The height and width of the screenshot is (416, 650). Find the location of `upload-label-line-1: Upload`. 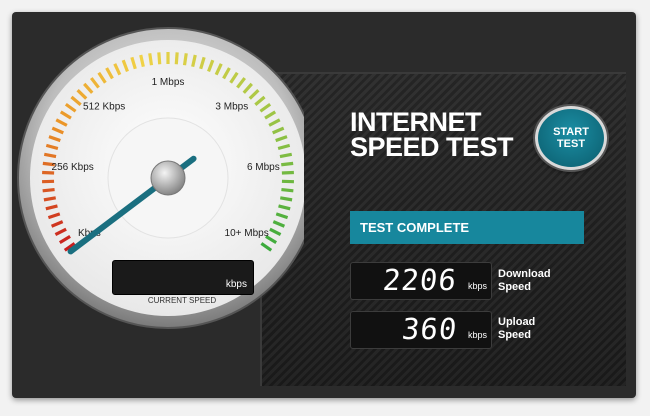

upload-label-line-1: Upload is located at coordinates (517, 322).